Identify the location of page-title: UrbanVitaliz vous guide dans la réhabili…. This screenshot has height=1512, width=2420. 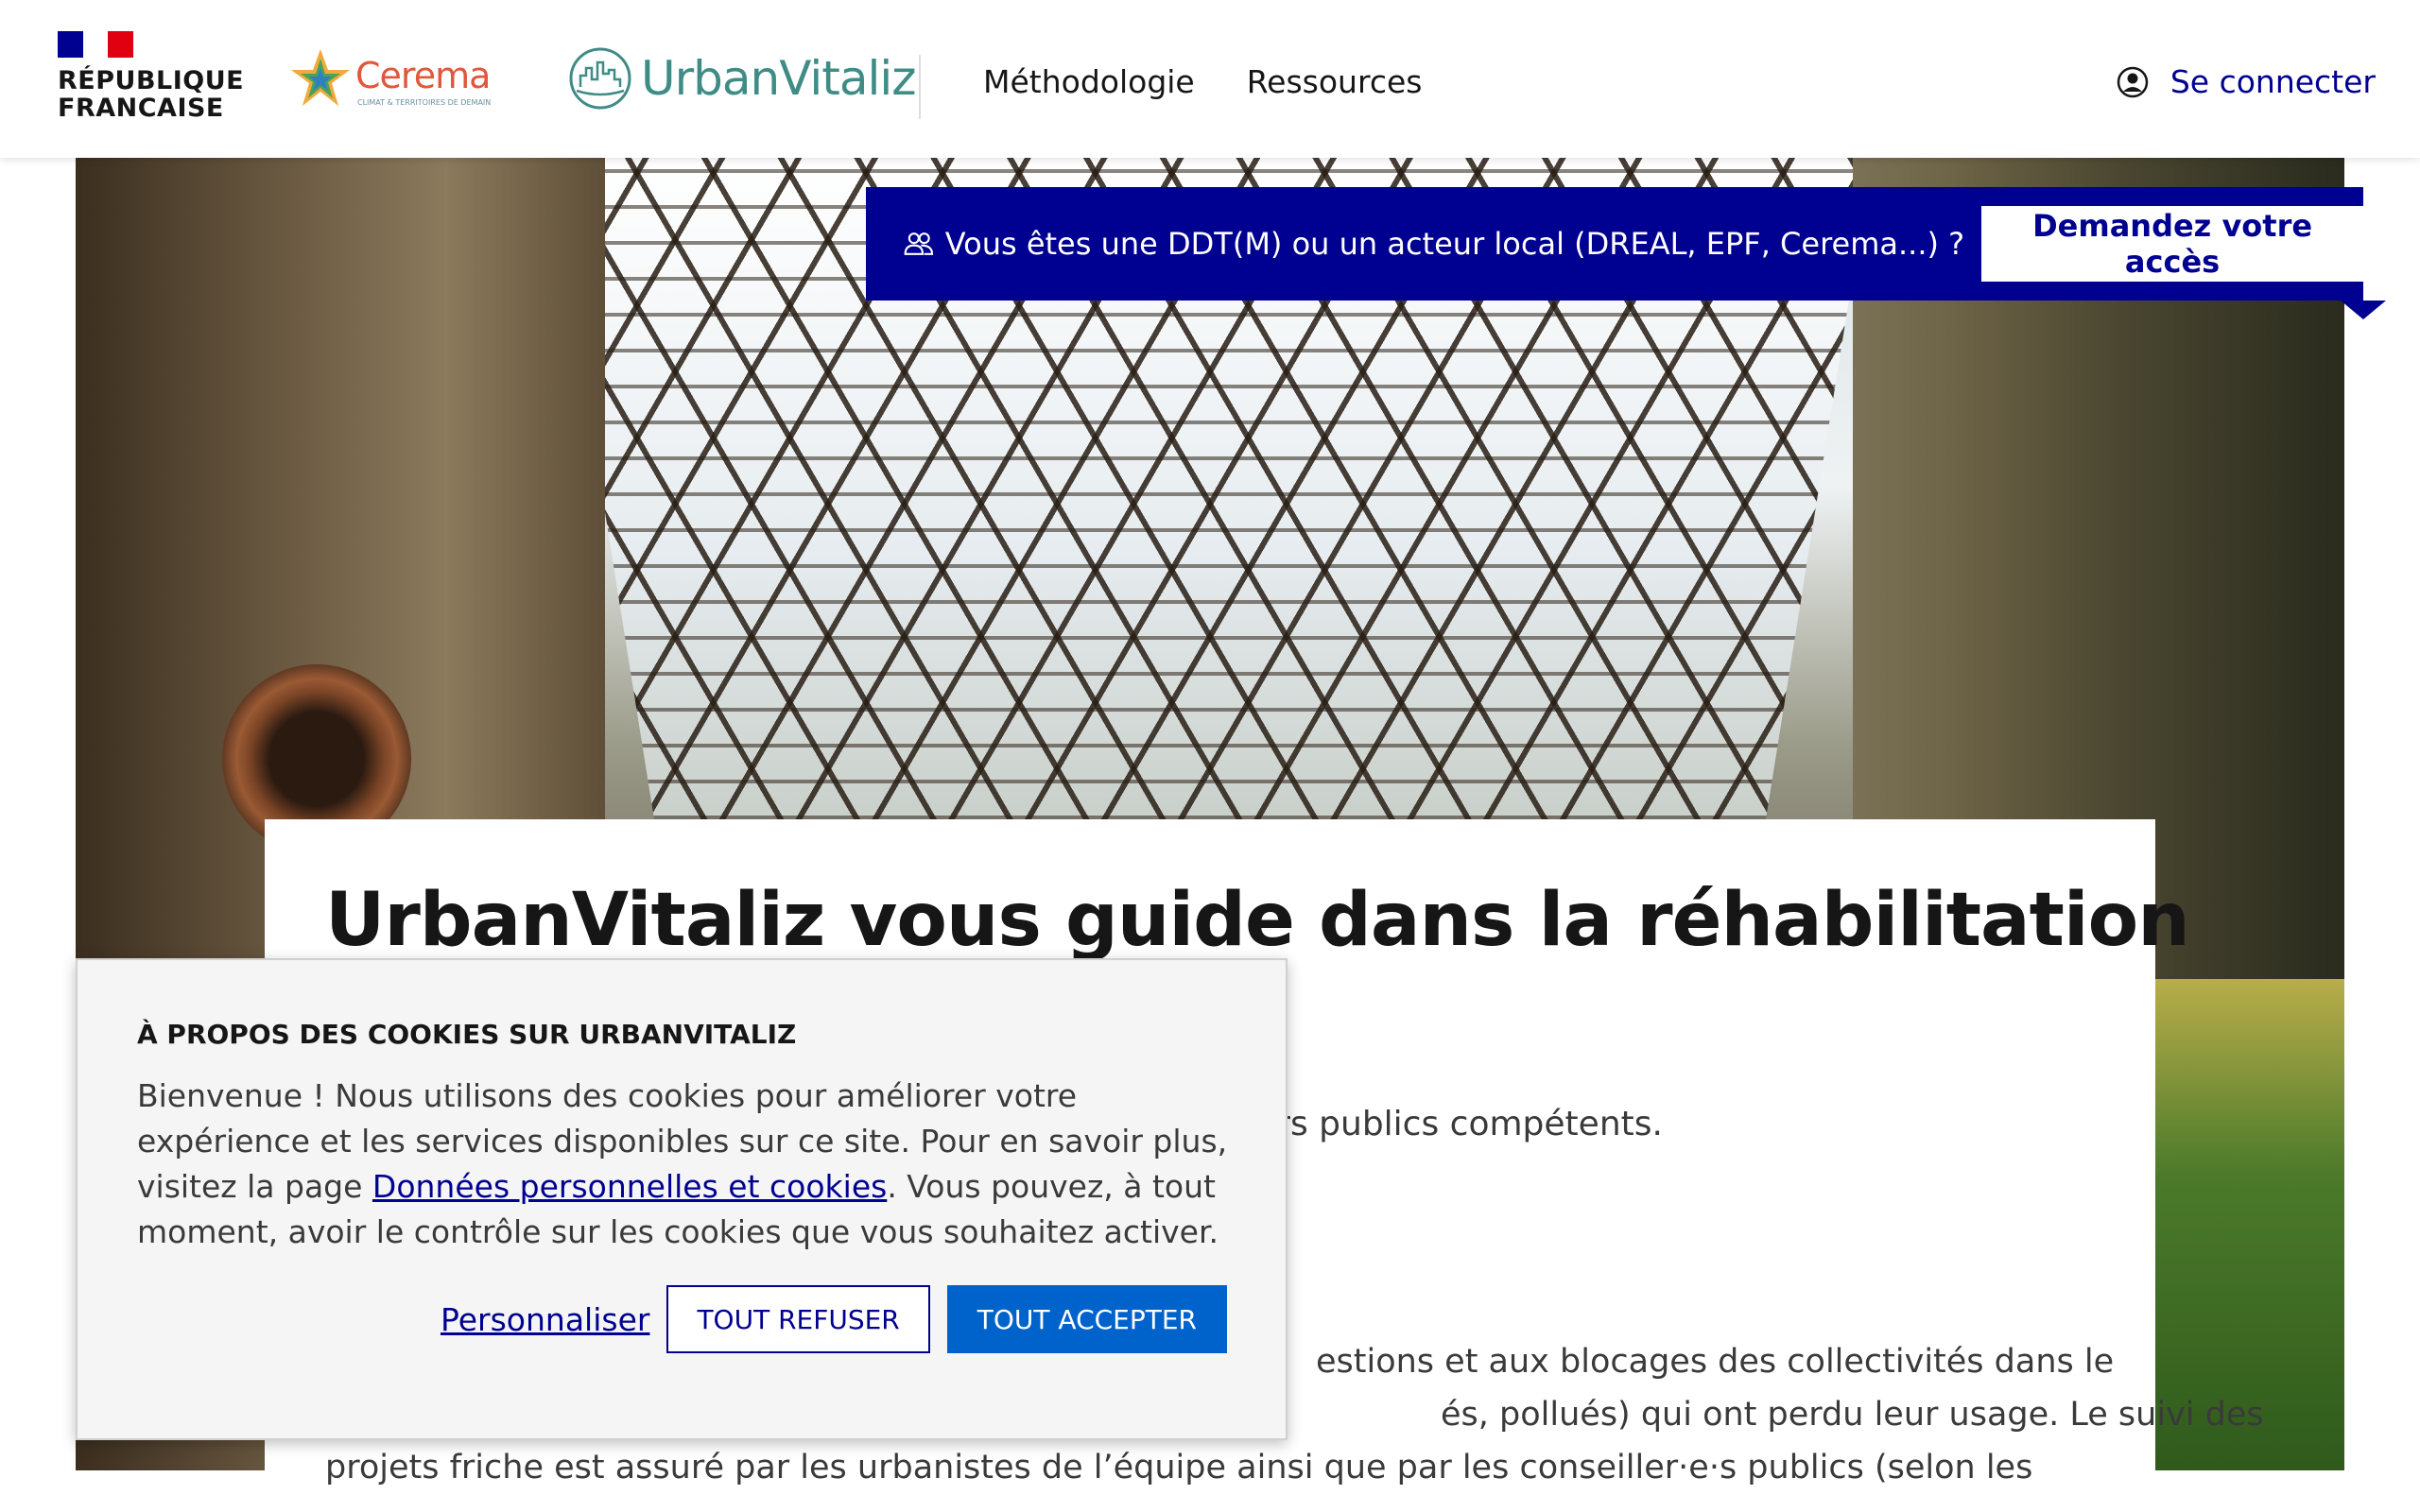
(1257, 920).